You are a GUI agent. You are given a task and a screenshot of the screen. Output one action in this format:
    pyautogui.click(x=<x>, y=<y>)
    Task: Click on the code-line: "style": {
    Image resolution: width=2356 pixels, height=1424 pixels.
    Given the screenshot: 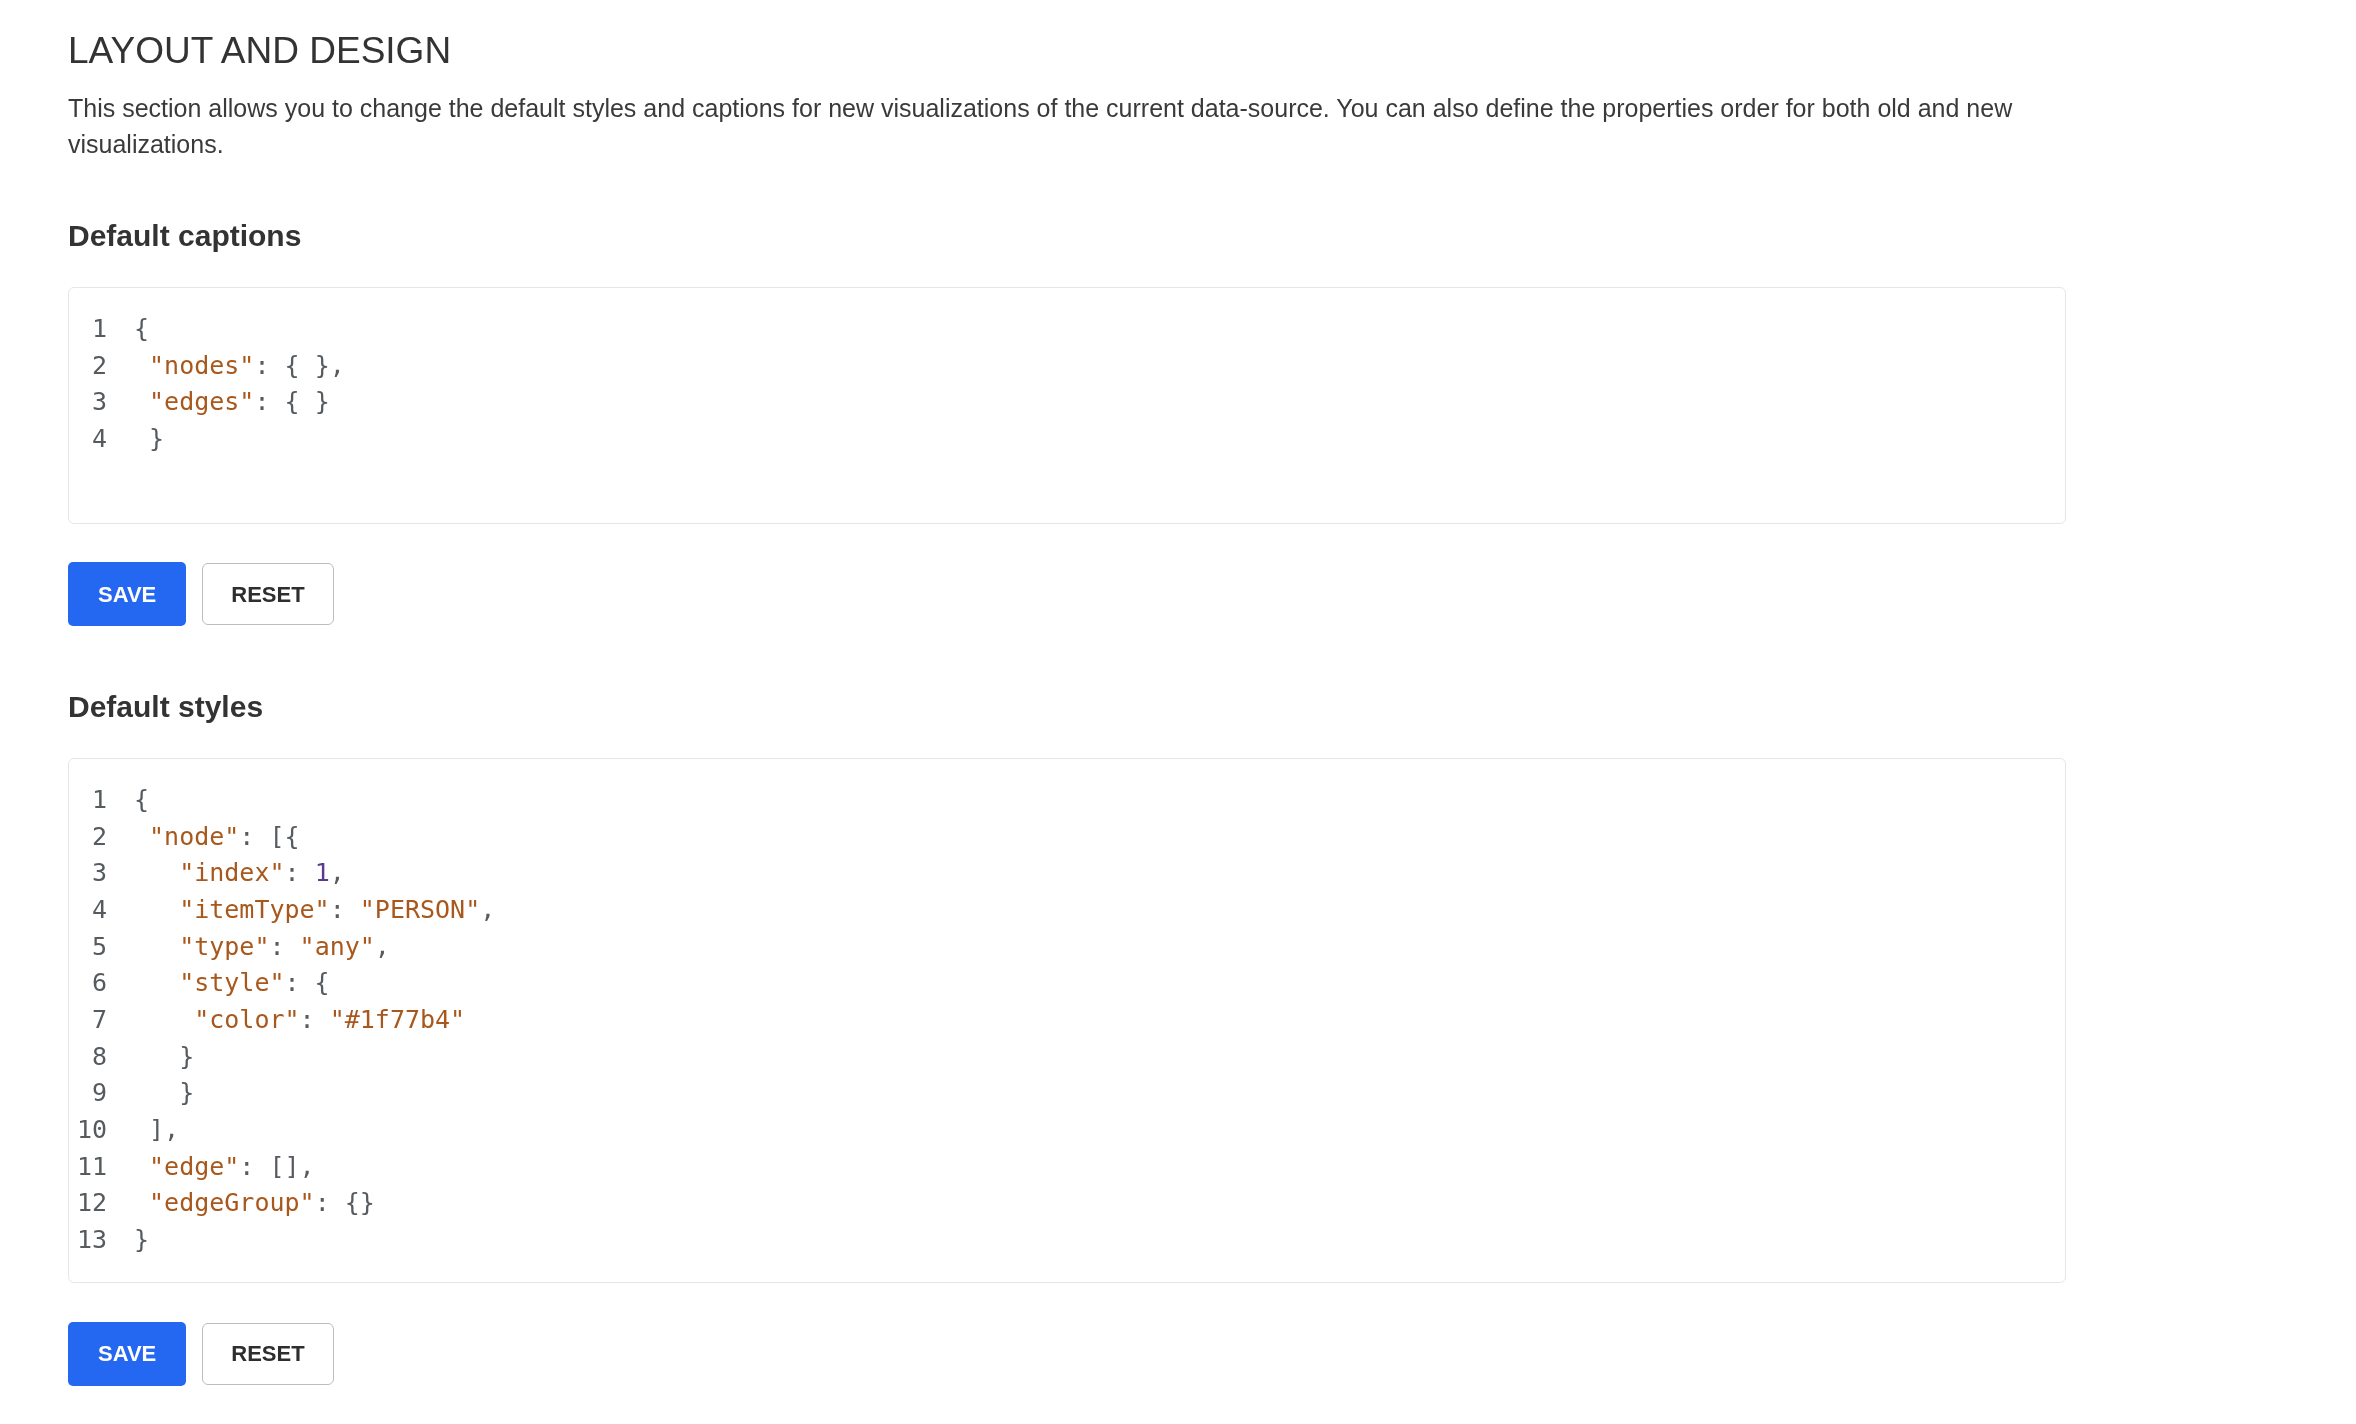 What is the action you would take?
    pyautogui.click(x=254, y=983)
    